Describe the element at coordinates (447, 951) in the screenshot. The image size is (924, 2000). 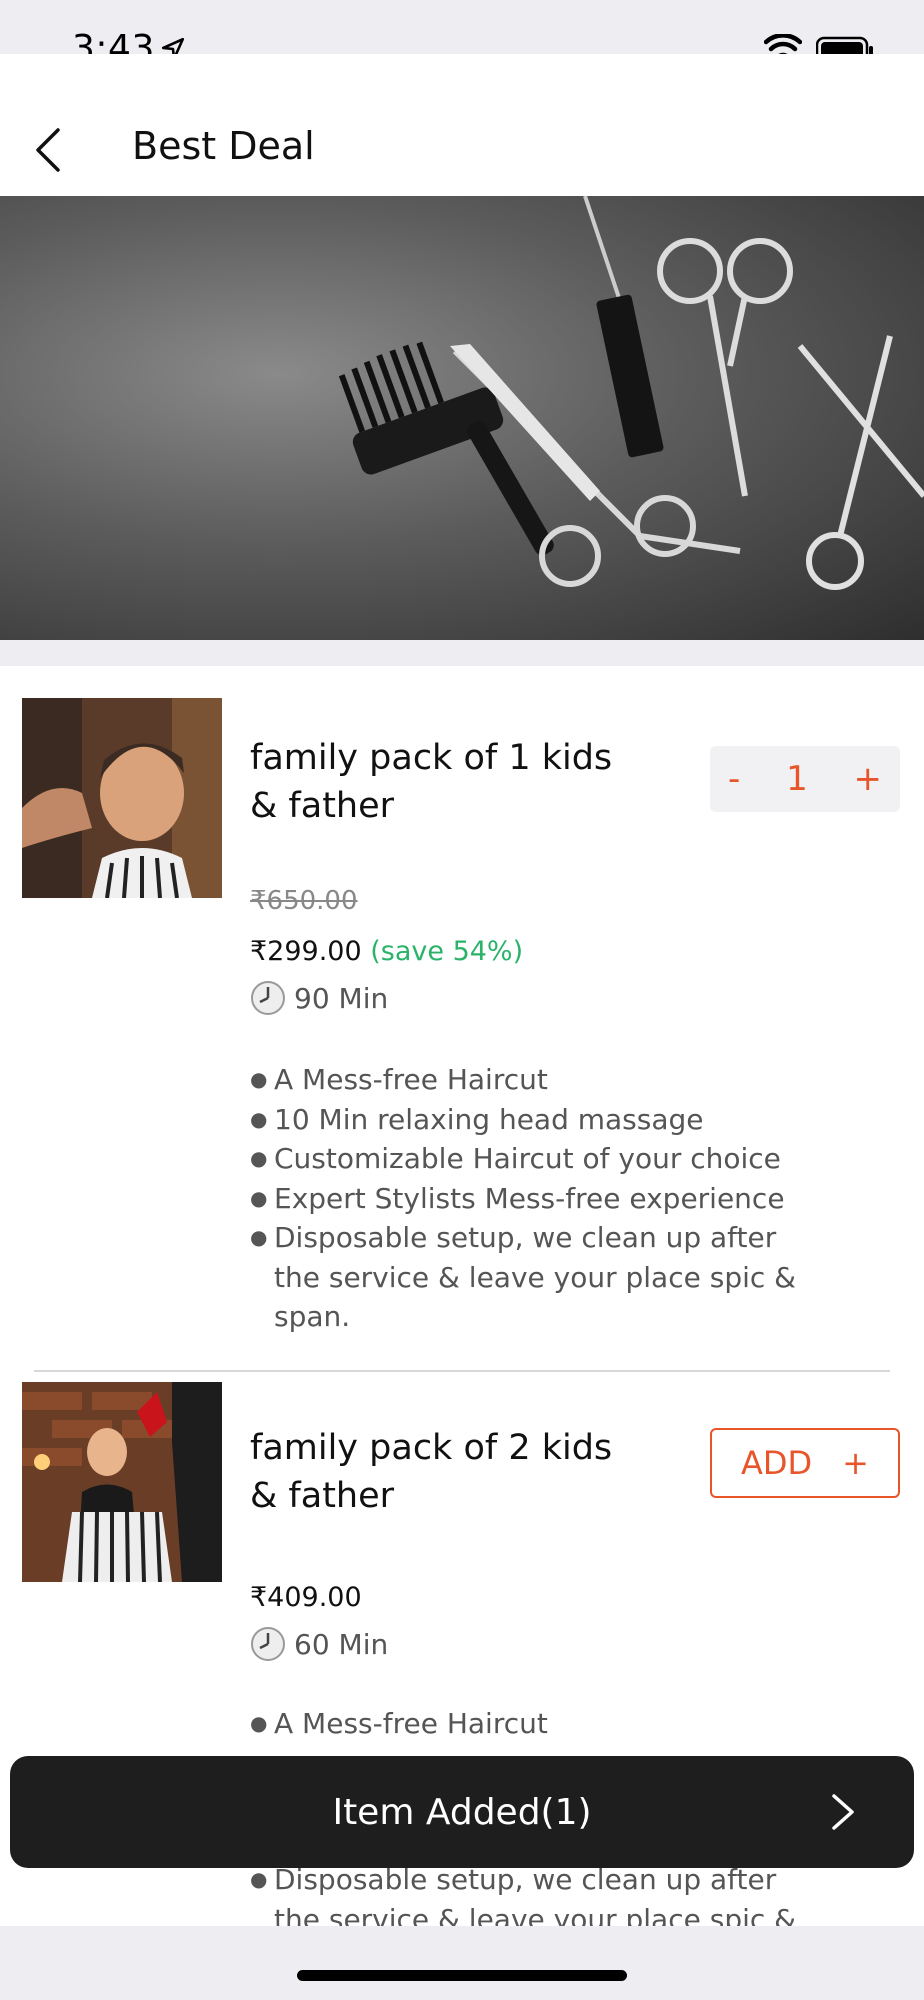
I see `save-percentage: (save 54%)` at that location.